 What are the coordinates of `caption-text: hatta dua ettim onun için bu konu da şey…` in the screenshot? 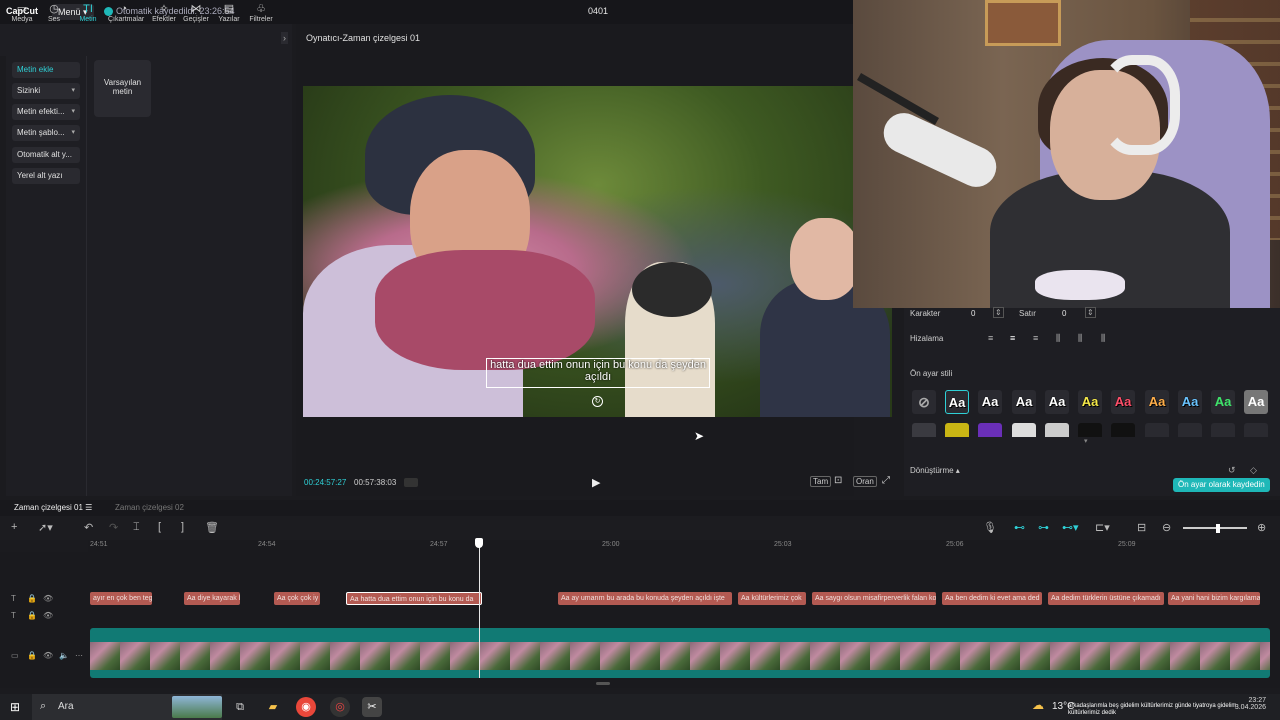 It's located at (598, 371).